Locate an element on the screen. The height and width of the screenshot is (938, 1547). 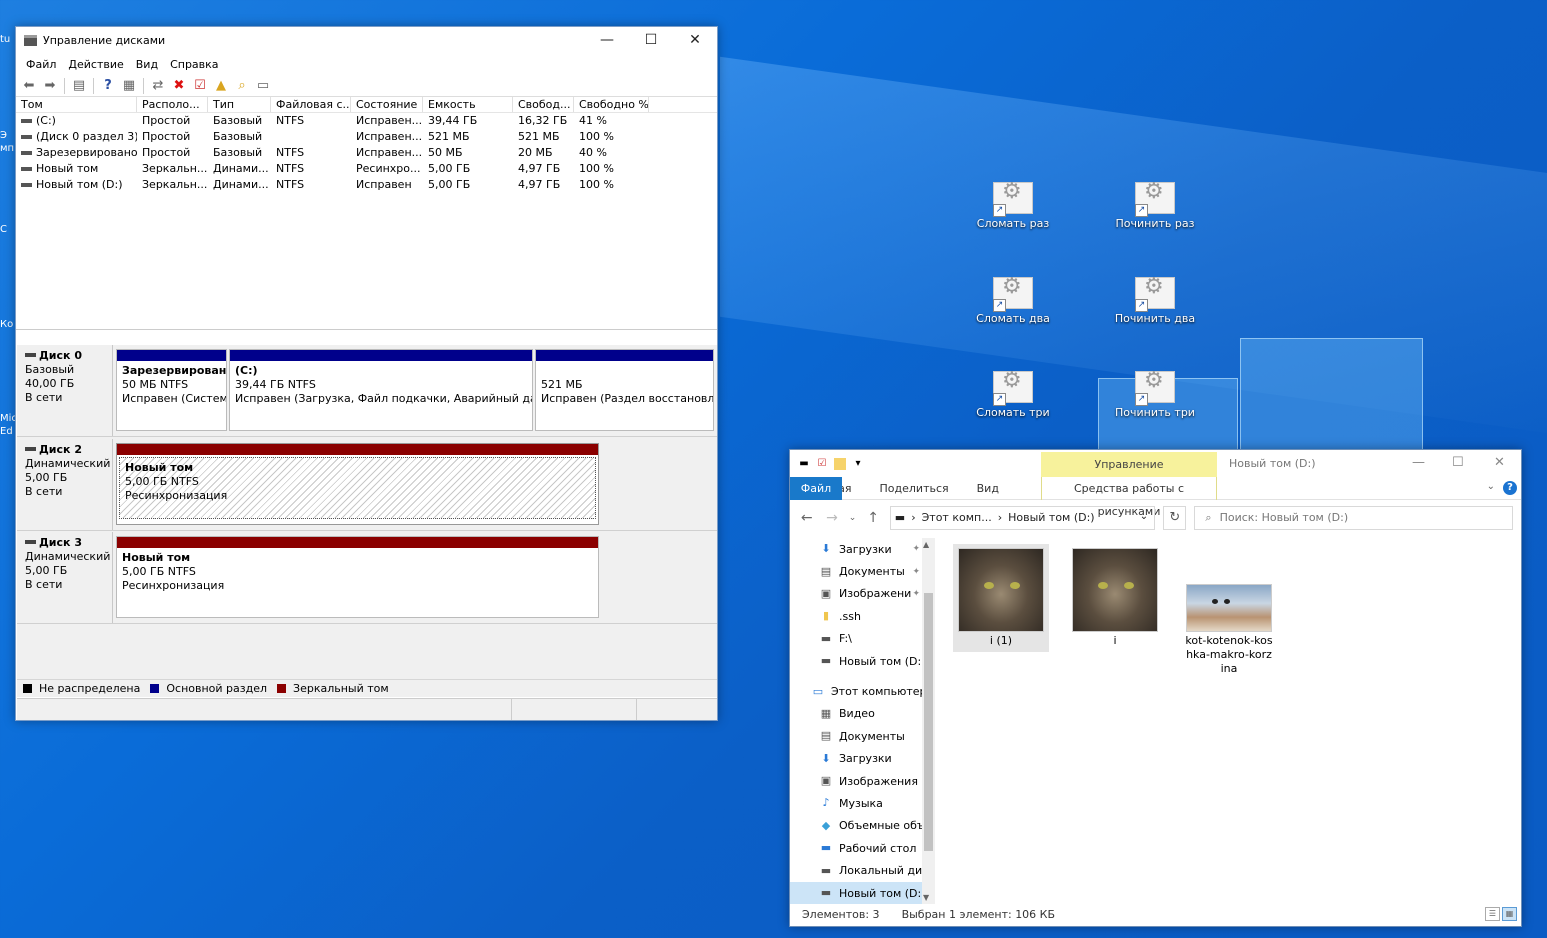
column-free-percent: Свободно % is located at coordinates (611, 104).